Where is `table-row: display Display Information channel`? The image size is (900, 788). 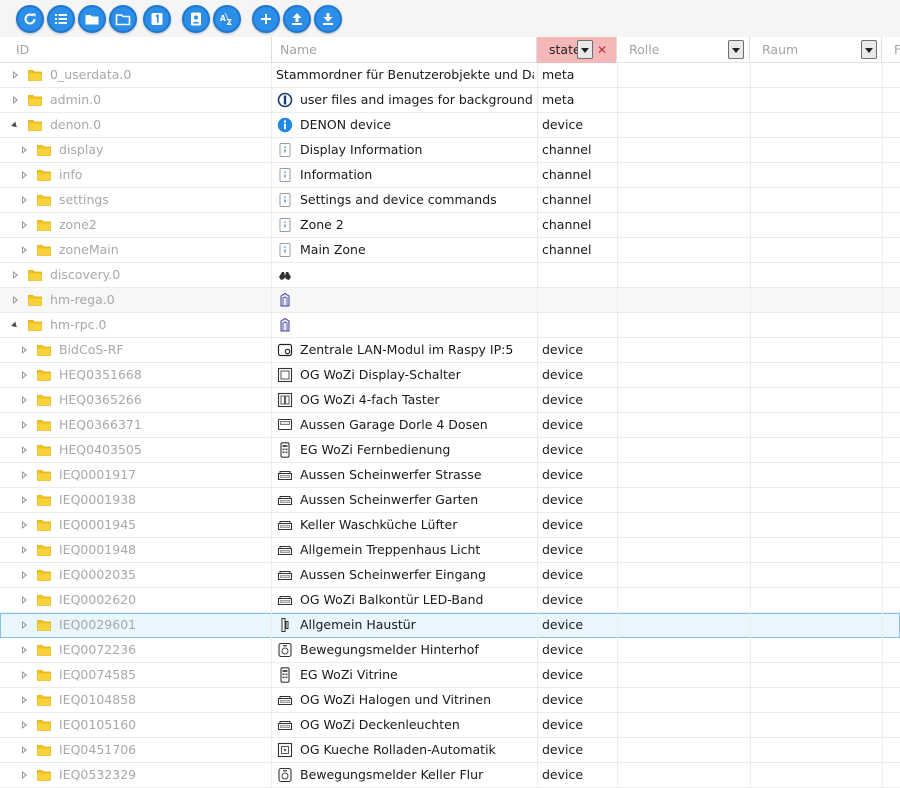
table-row: display Display Information channel is located at coordinates (450, 150).